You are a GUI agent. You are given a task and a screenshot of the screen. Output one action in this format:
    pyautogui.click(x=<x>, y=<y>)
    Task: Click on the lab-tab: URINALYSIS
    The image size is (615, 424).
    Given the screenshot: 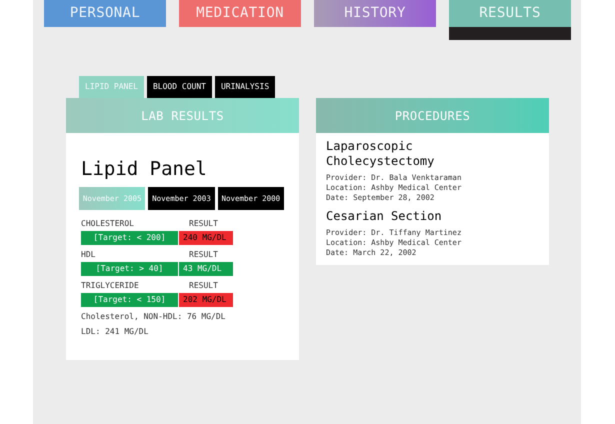 What is the action you would take?
    pyautogui.click(x=245, y=87)
    